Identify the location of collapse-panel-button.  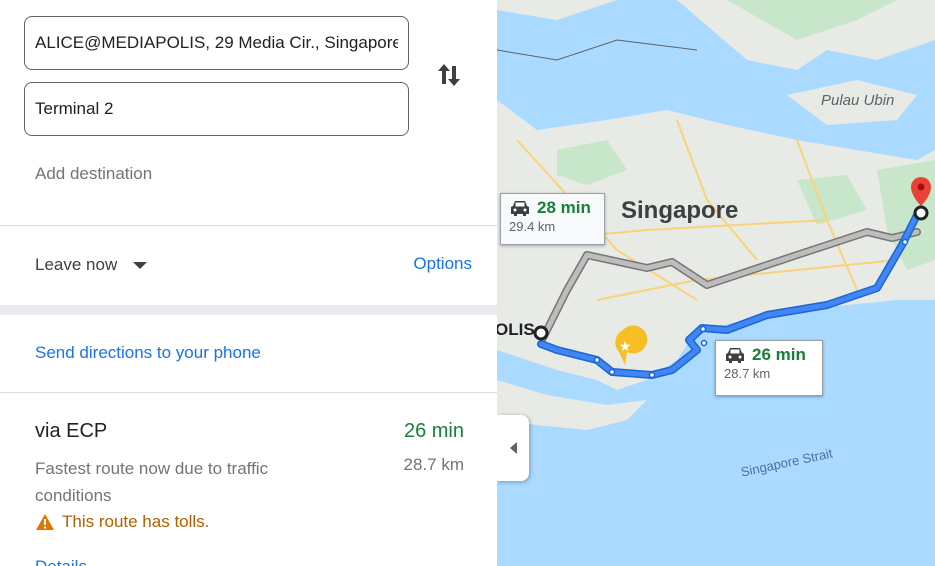
(513, 448).